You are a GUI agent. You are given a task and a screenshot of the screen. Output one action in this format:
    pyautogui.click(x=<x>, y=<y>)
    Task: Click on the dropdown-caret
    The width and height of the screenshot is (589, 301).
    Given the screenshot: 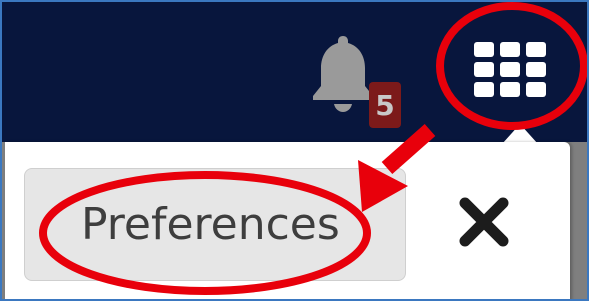 What is the action you would take?
    pyautogui.click(x=520, y=134)
    